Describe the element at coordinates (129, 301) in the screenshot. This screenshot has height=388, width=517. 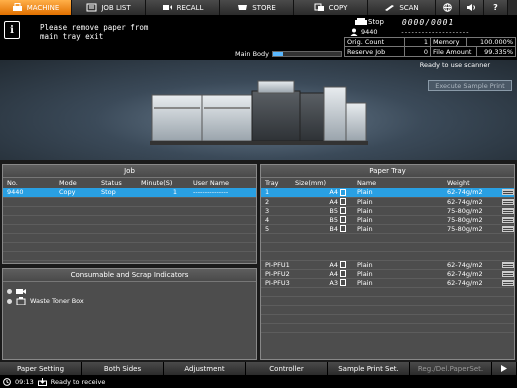
I see `list-item: Waste Toner Box` at that location.